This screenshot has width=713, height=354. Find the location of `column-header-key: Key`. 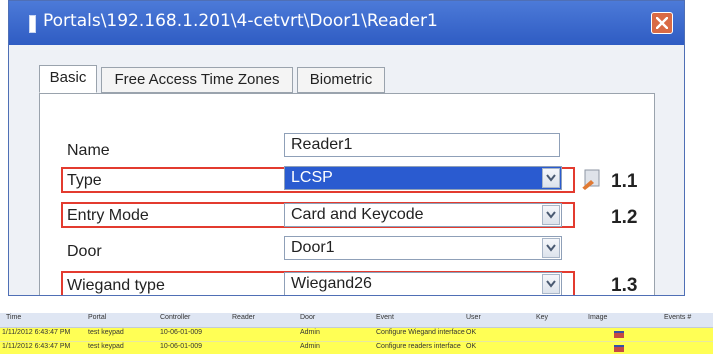

column-header-key: Key is located at coordinates (542, 317).